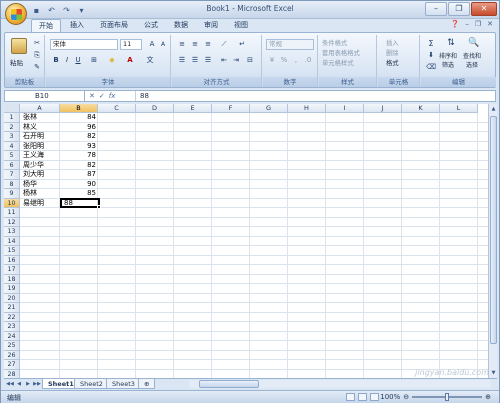 This screenshot has height=403, width=500. I want to click on cell-name: 易继明, so click(42, 203).